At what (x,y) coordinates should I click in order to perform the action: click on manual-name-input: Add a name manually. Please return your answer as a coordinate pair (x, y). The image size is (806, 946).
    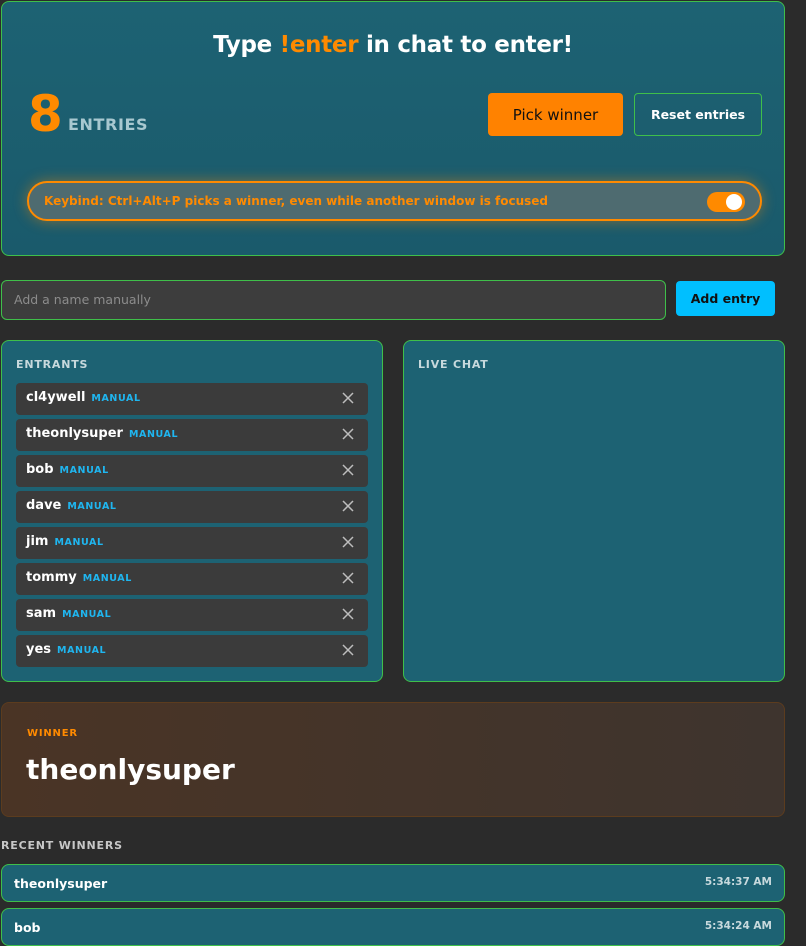
    Looking at the image, I should click on (333, 300).